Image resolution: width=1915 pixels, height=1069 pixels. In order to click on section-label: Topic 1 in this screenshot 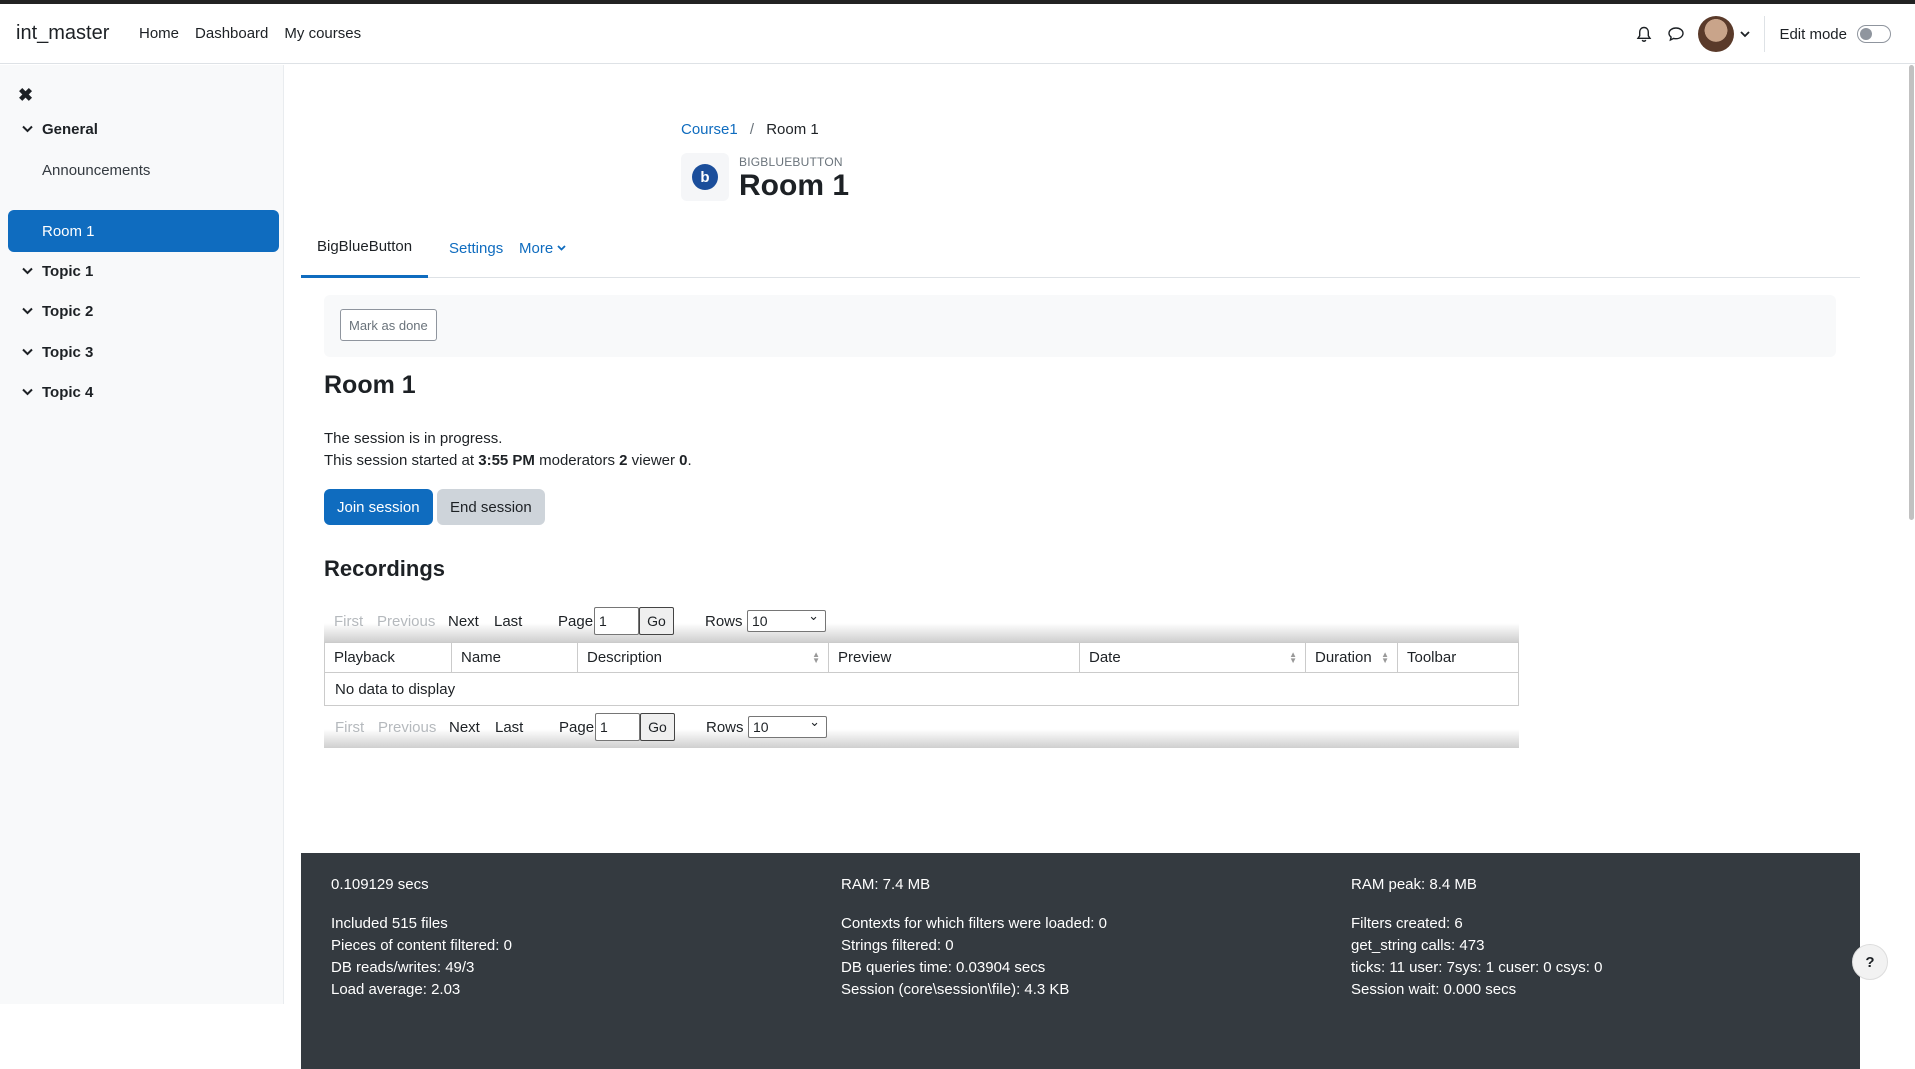, I will do `click(68, 271)`.